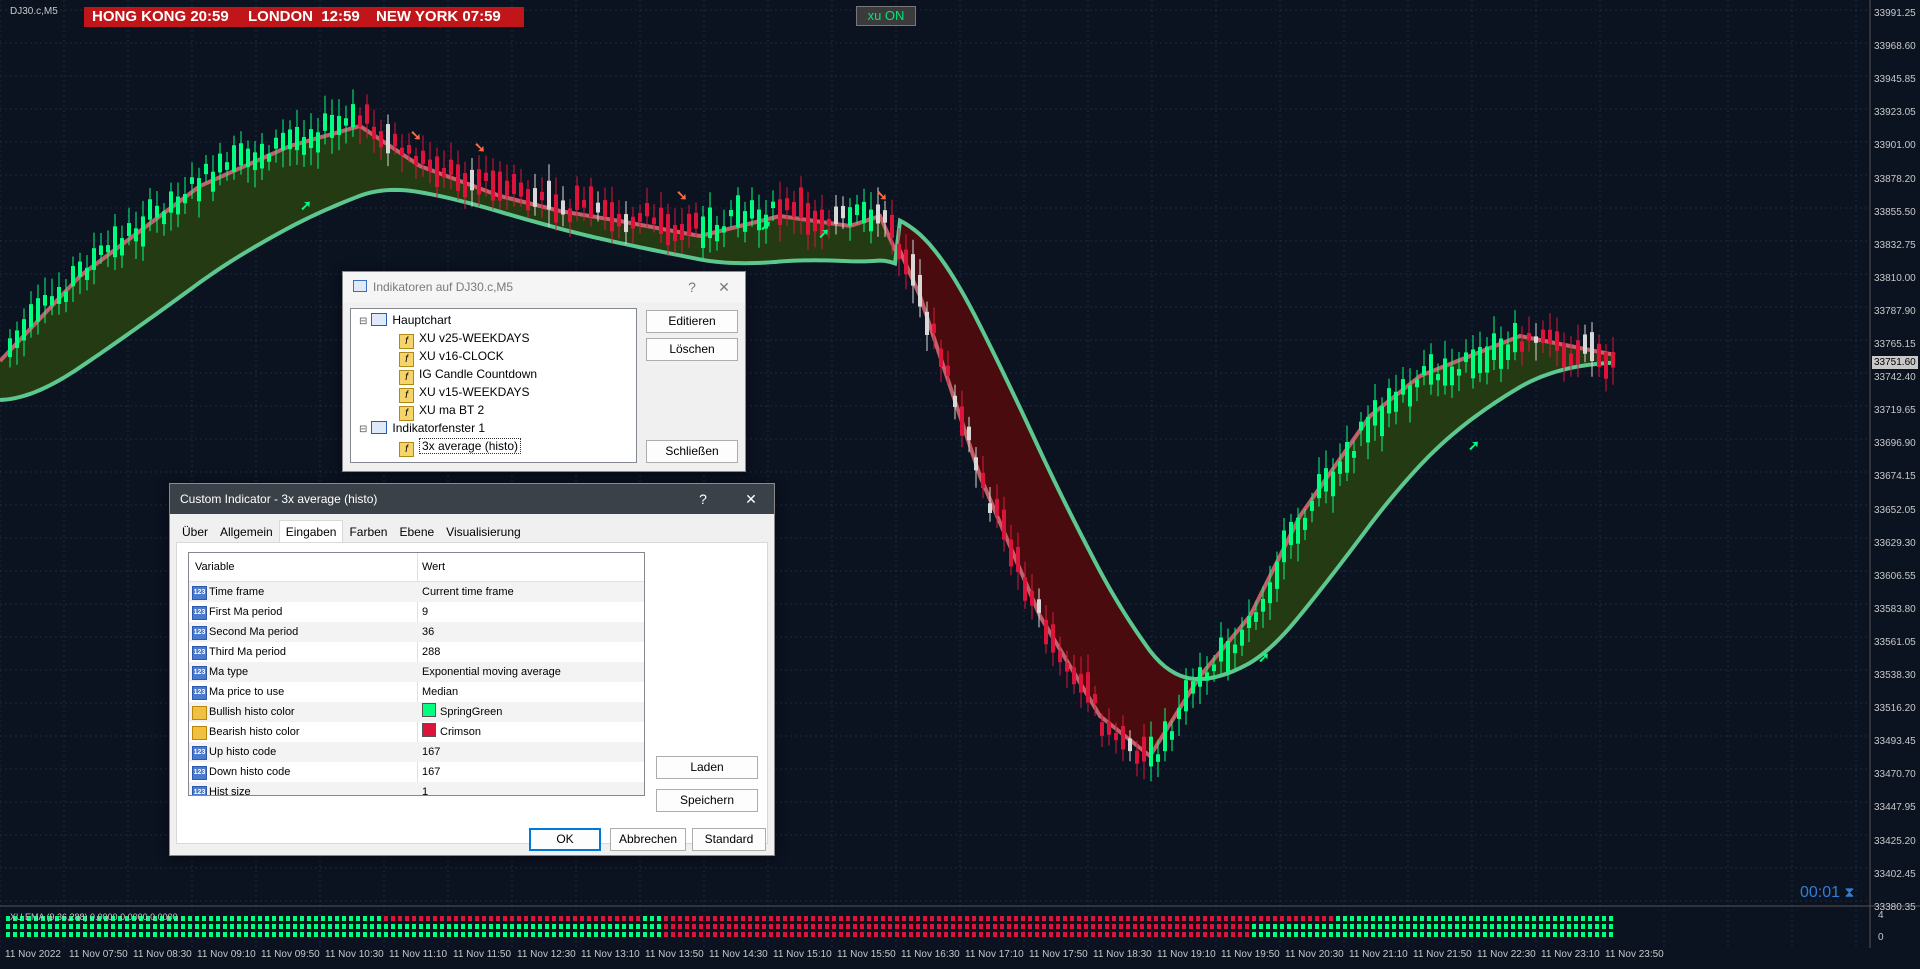  I want to click on tab-inputs: Eingaben, so click(311, 531).